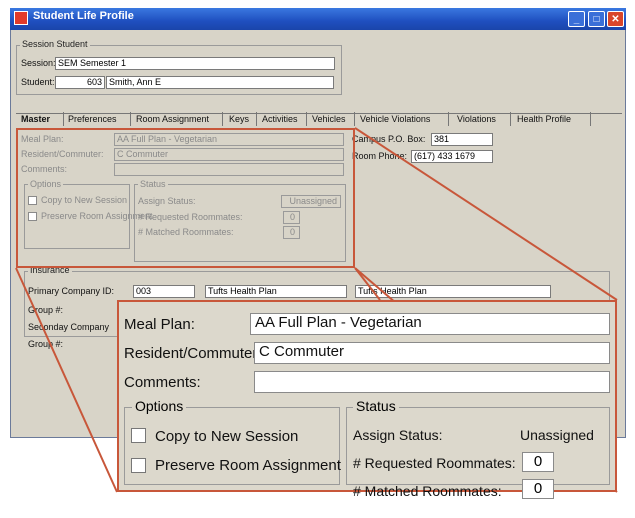 The height and width of the screenshot is (518, 635). What do you see at coordinates (376, 406) in the screenshot?
I see `zoom-status-title: Status` at bounding box center [376, 406].